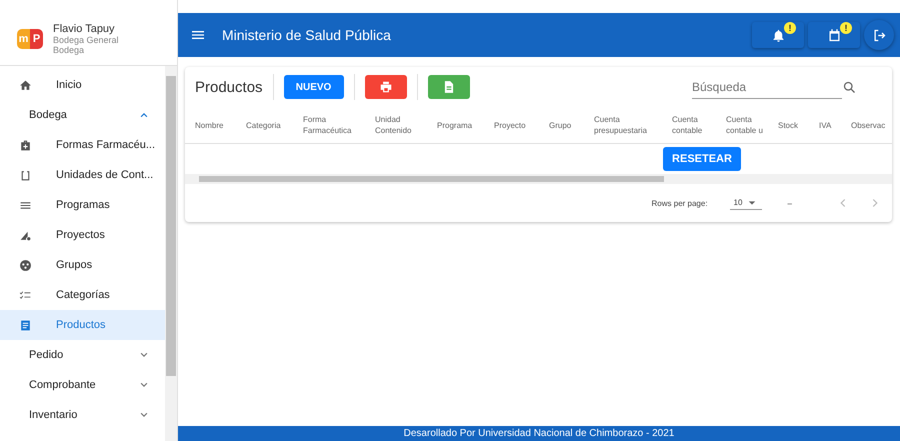 The height and width of the screenshot is (441, 900). What do you see at coordinates (86, 39) in the screenshot?
I see `user-role: Bodega General` at bounding box center [86, 39].